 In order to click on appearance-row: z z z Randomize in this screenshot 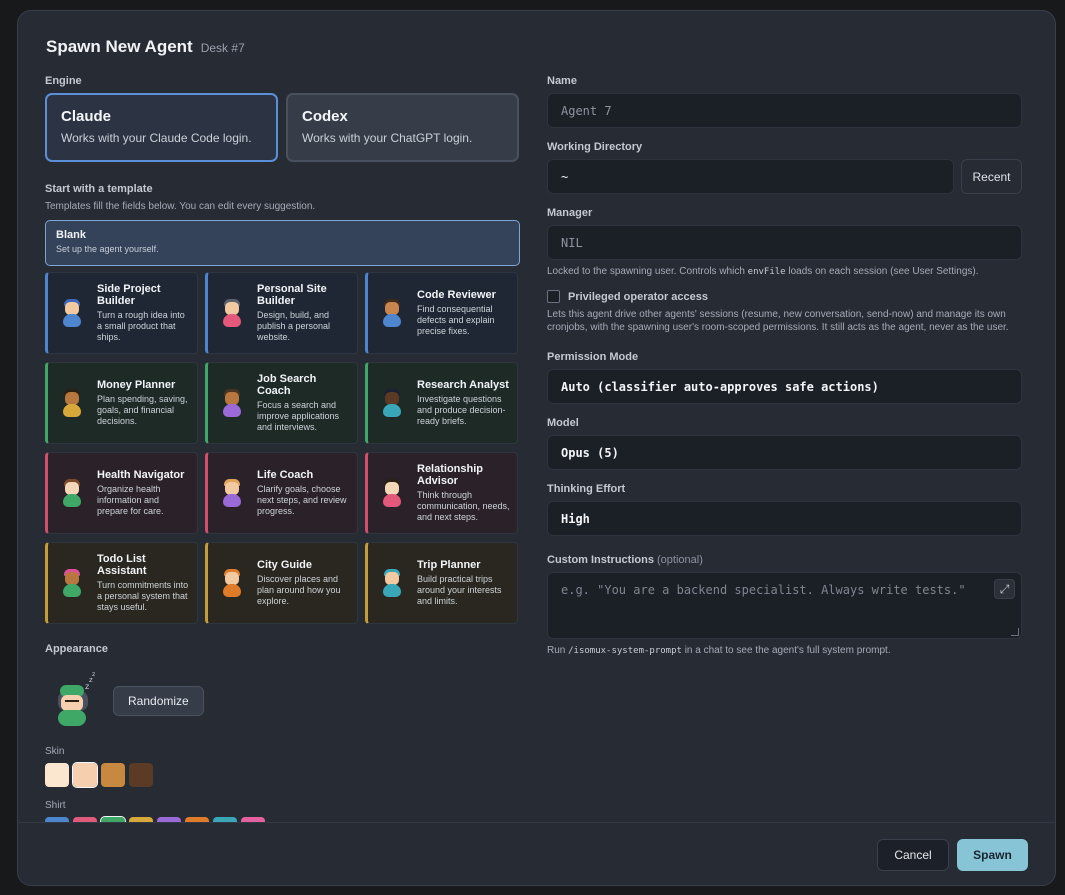, I will do `click(282, 701)`.